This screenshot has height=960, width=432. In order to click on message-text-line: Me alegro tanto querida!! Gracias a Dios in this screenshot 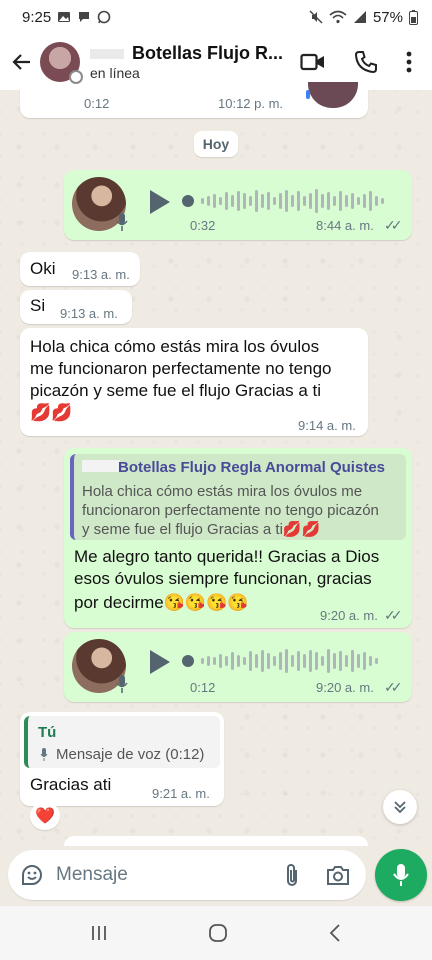, I will do `click(227, 556)`.